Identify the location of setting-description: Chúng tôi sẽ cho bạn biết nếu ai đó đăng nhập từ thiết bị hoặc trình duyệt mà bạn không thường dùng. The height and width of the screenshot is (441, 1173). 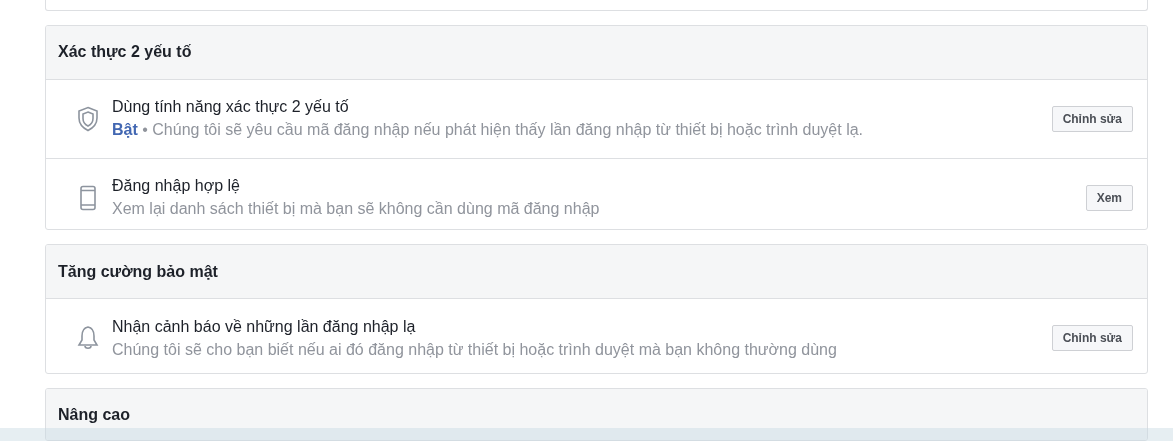
(475, 349).